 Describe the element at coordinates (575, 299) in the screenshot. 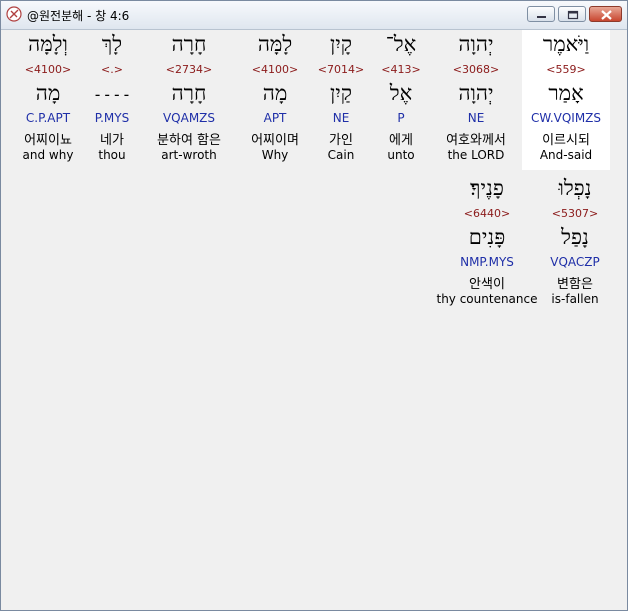

I see `english-gloss: is-fallen` at that location.